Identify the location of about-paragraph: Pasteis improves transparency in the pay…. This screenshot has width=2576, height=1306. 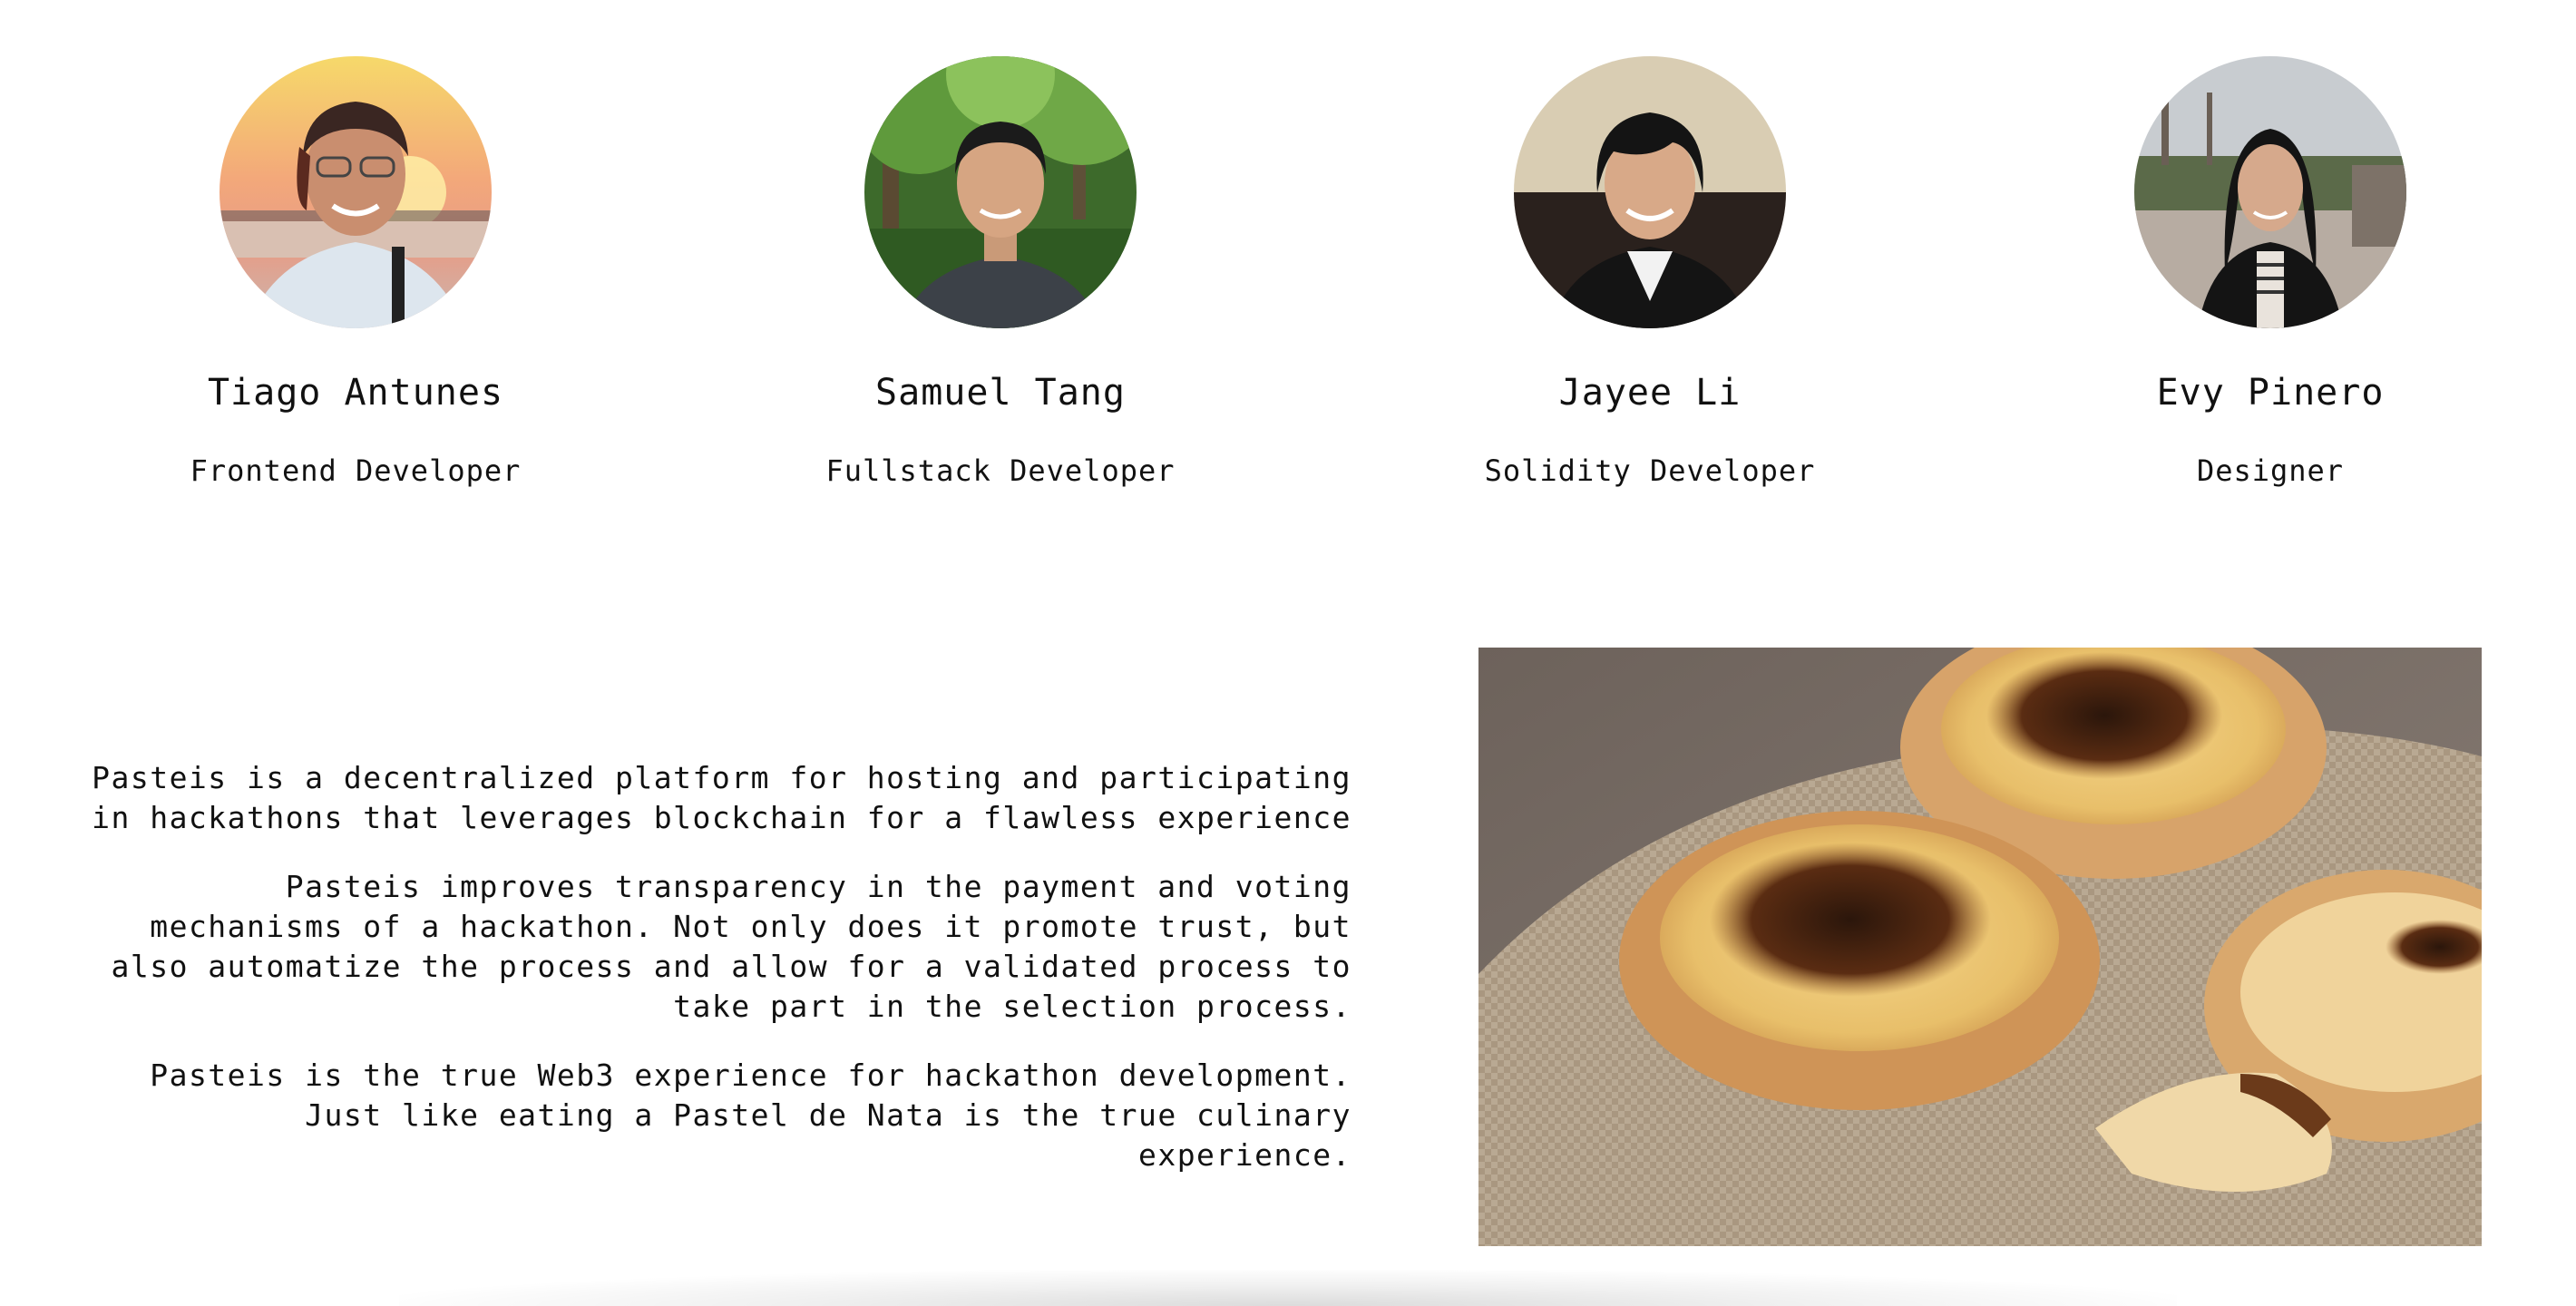
(731, 946).